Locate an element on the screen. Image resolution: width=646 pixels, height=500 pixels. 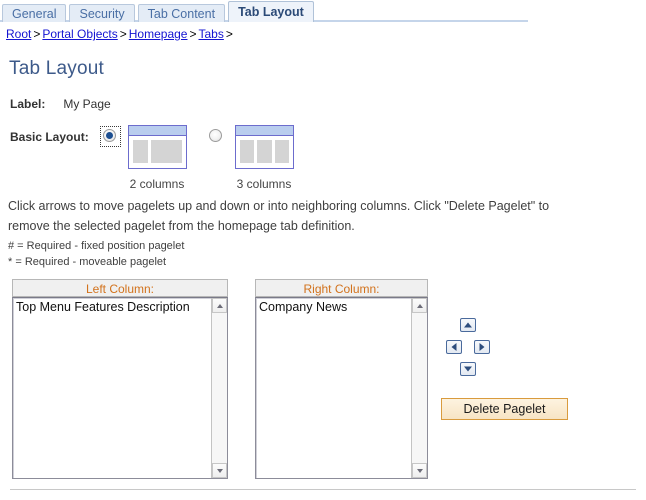
layout-thumbnail-2columns is located at coordinates (157, 147).